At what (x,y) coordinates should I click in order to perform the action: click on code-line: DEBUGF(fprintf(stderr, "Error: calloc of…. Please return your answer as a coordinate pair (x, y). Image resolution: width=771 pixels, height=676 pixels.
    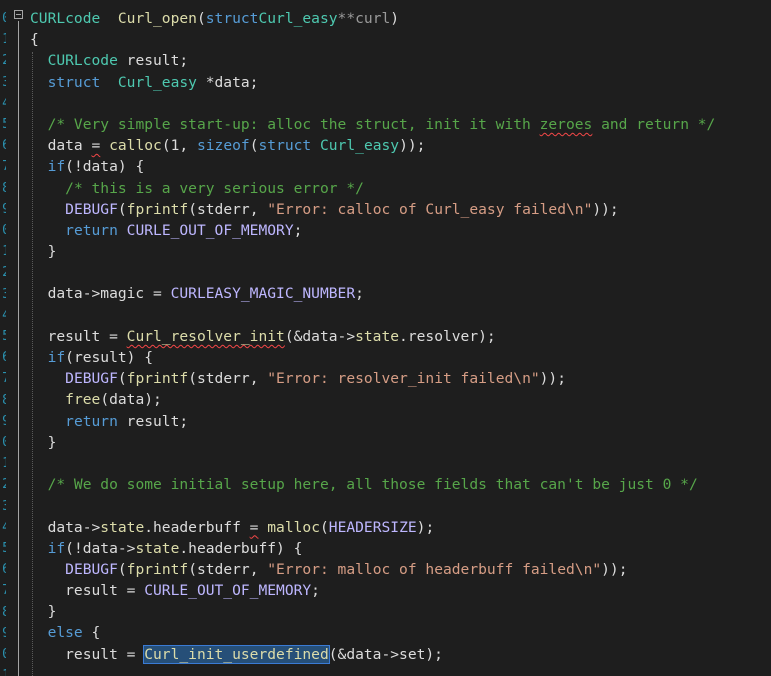
    Looking at the image, I should click on (372, 209).